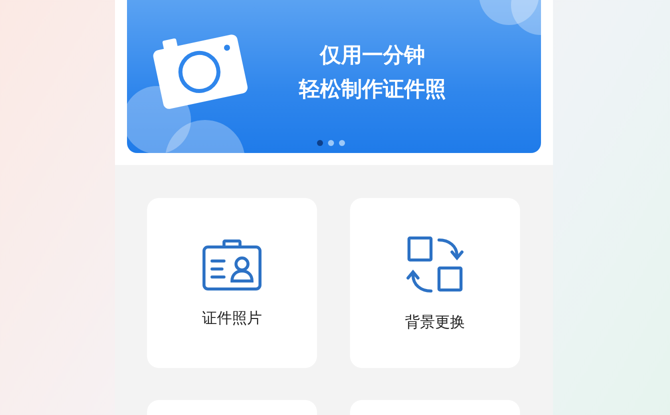  I want to click on feature-card: 背景更换, so click(435, 283).